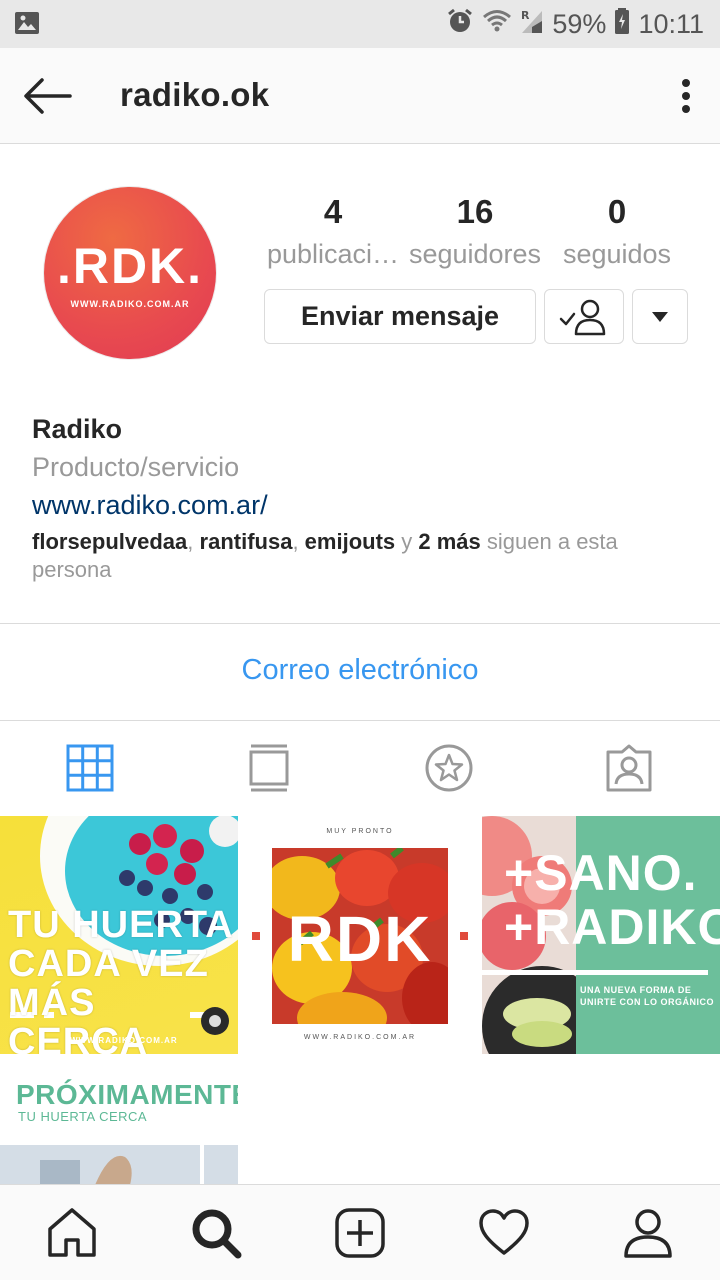 The image size is (720, 1280). I want to click on follower-username: florsepulvedaa, so click(109, 541).